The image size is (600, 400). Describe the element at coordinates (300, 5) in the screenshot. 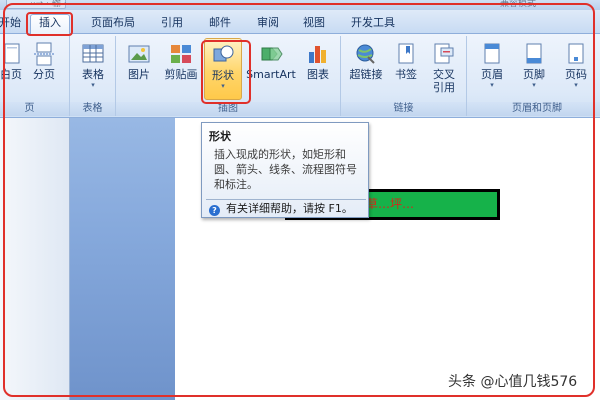

I see `title-bar: ··→ · 输 · 兼容模式` at that location.